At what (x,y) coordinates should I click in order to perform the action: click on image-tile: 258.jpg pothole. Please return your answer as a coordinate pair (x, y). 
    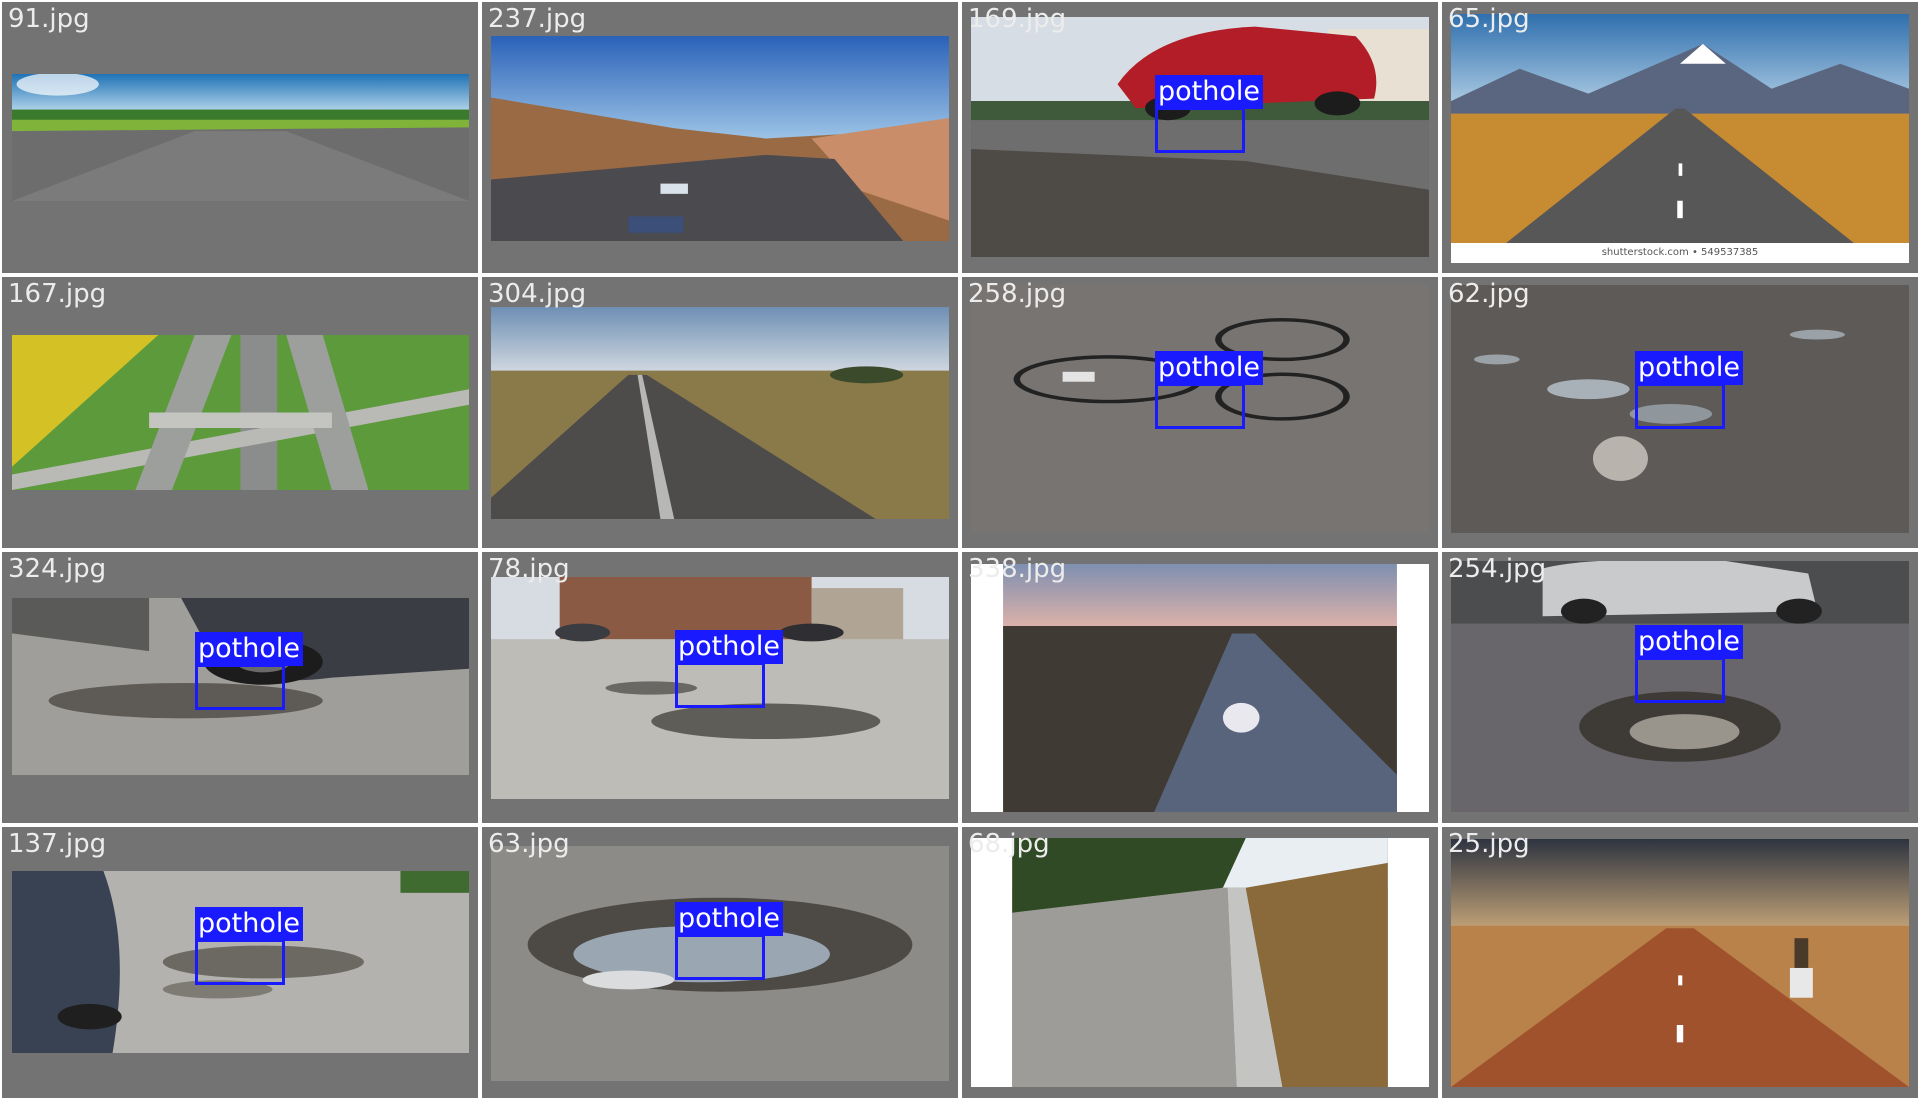
    Looking at the image, I should click on (1200, 412).